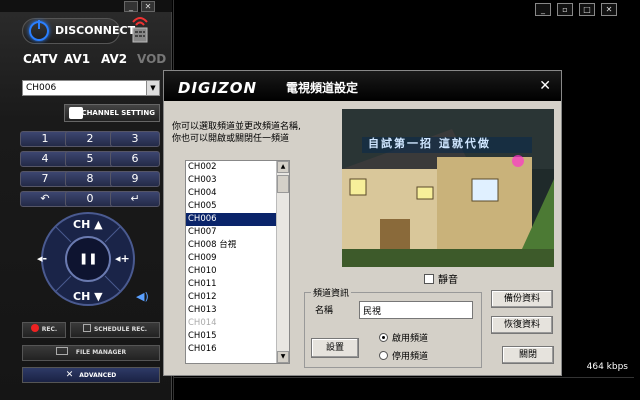 The width and height of the screenshot is (640, 400). Describe the element at coordinates (231, 193) in the screenshot. I see `channel-list-item: CH004` at that location.